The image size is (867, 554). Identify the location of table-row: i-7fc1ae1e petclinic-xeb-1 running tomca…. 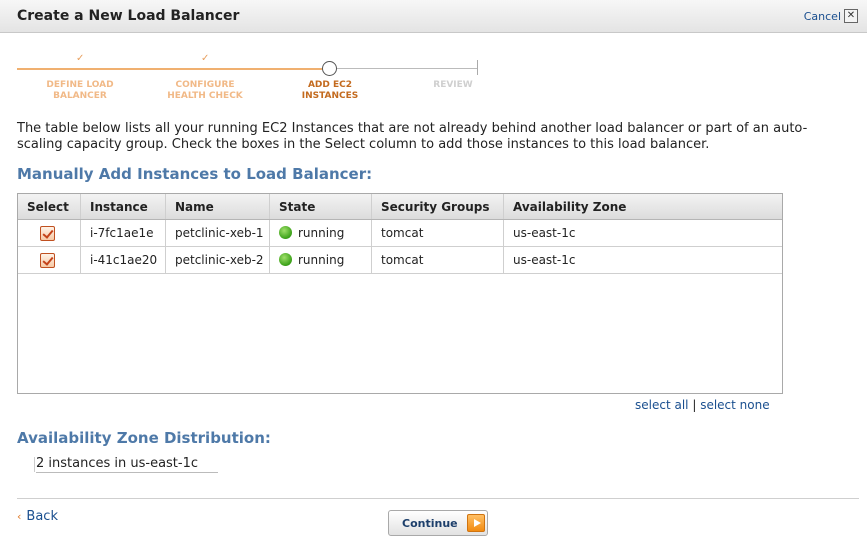
(400, 233).